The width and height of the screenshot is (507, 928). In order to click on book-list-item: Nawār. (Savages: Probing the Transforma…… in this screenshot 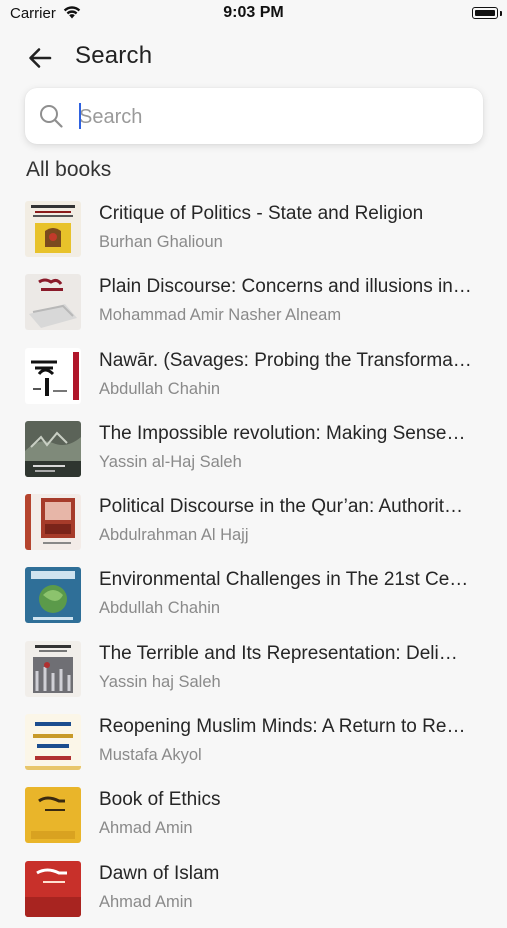, I will do `click(253, 378)`.